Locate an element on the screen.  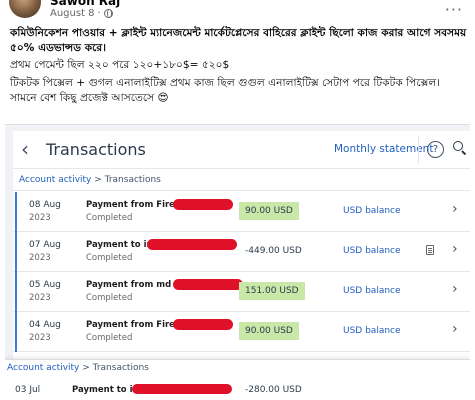
breadcrumb-account-activity: Account activity is located at coordinates (55, 180).